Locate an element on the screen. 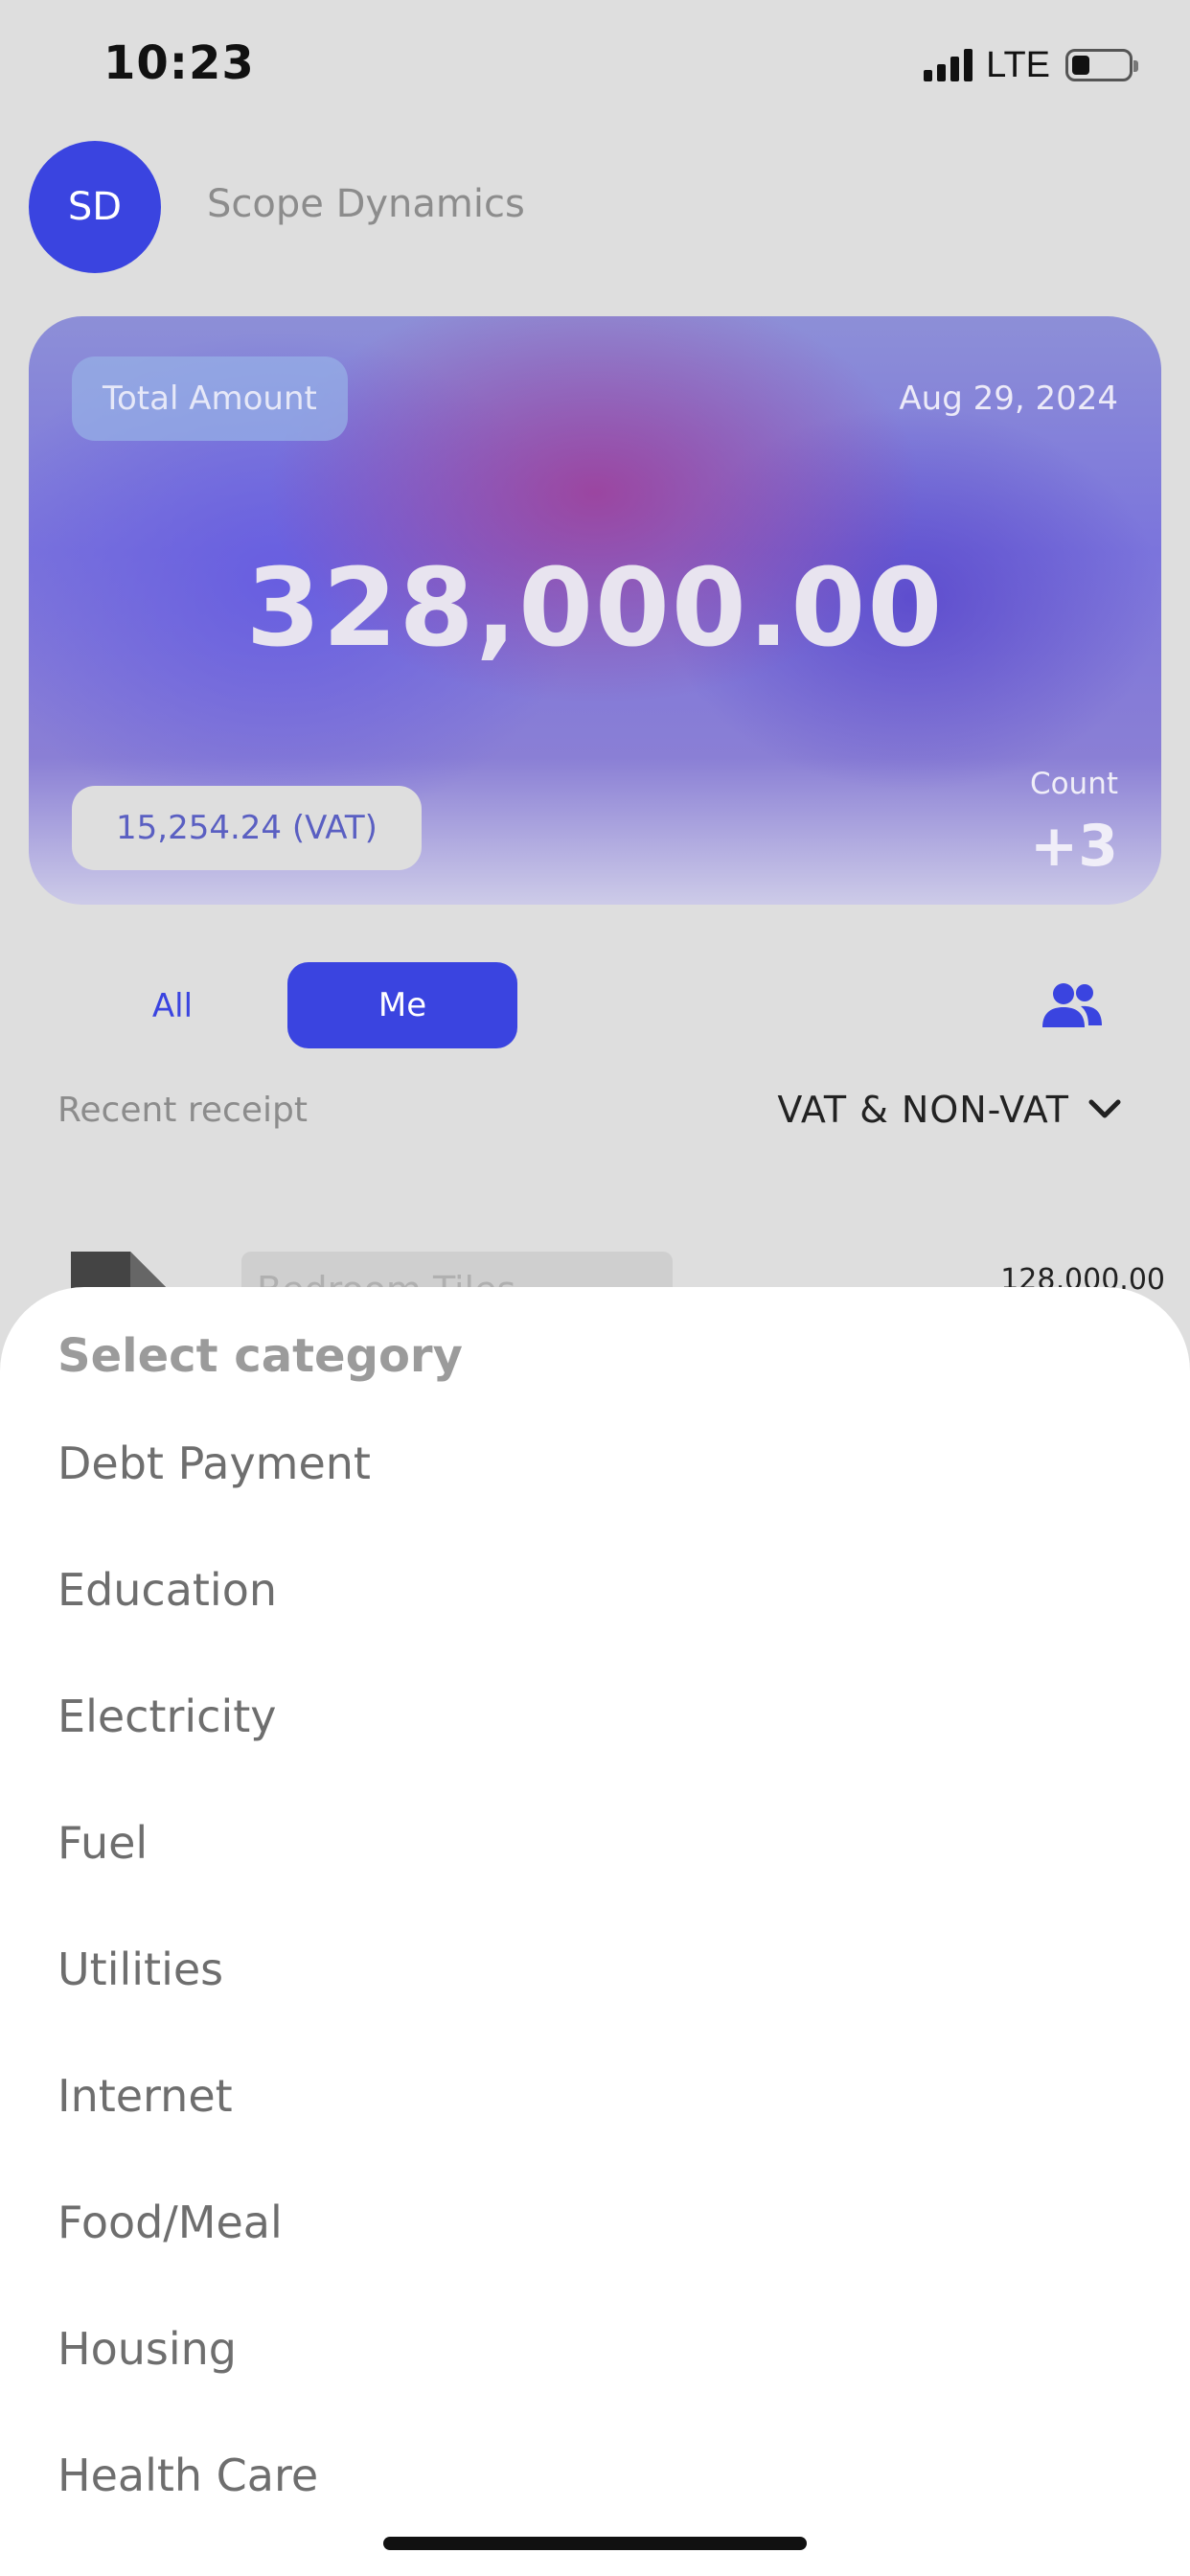 The width and height of the screenshot is (1190, 2576). sheet-title: Select category is located at coordinates (260, 1356).